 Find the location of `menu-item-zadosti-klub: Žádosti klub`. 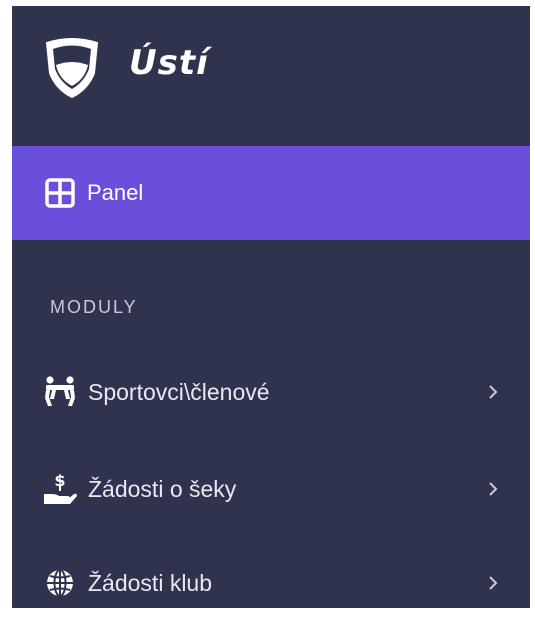

menu-item-zadosti-klub: Žádosti klub is located at coordinates (271, 580).